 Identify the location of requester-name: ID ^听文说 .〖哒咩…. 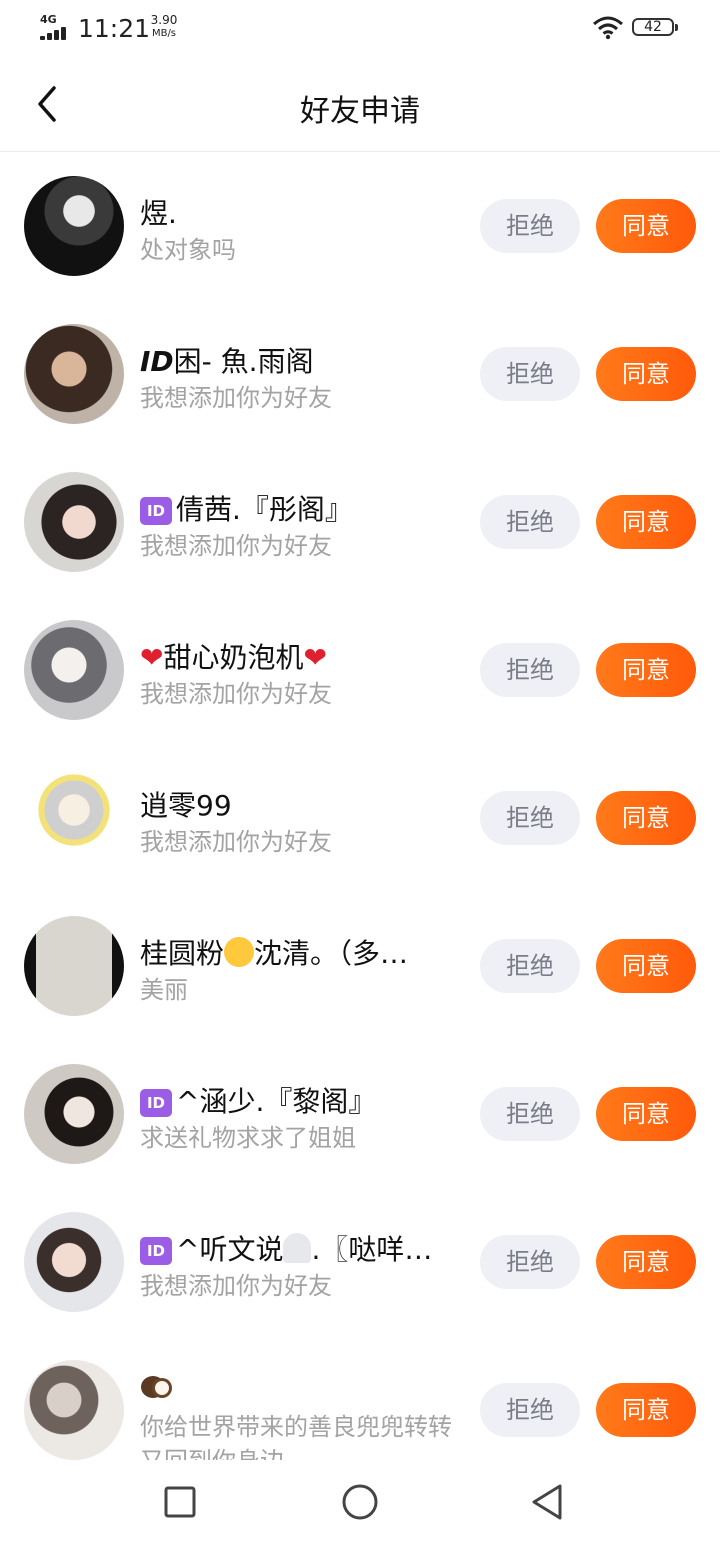
(286, 1248).